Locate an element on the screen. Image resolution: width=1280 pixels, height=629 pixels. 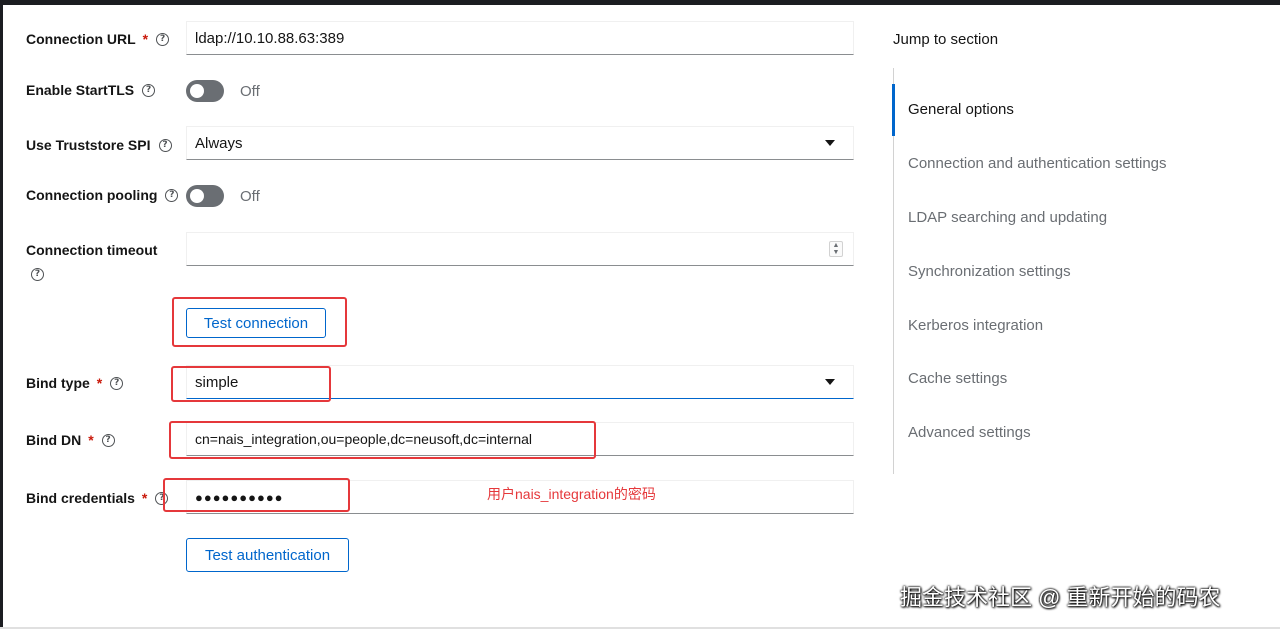
use-truststore-spi-label: Use Truststore SPI ? is located at coordinates (99, 145).